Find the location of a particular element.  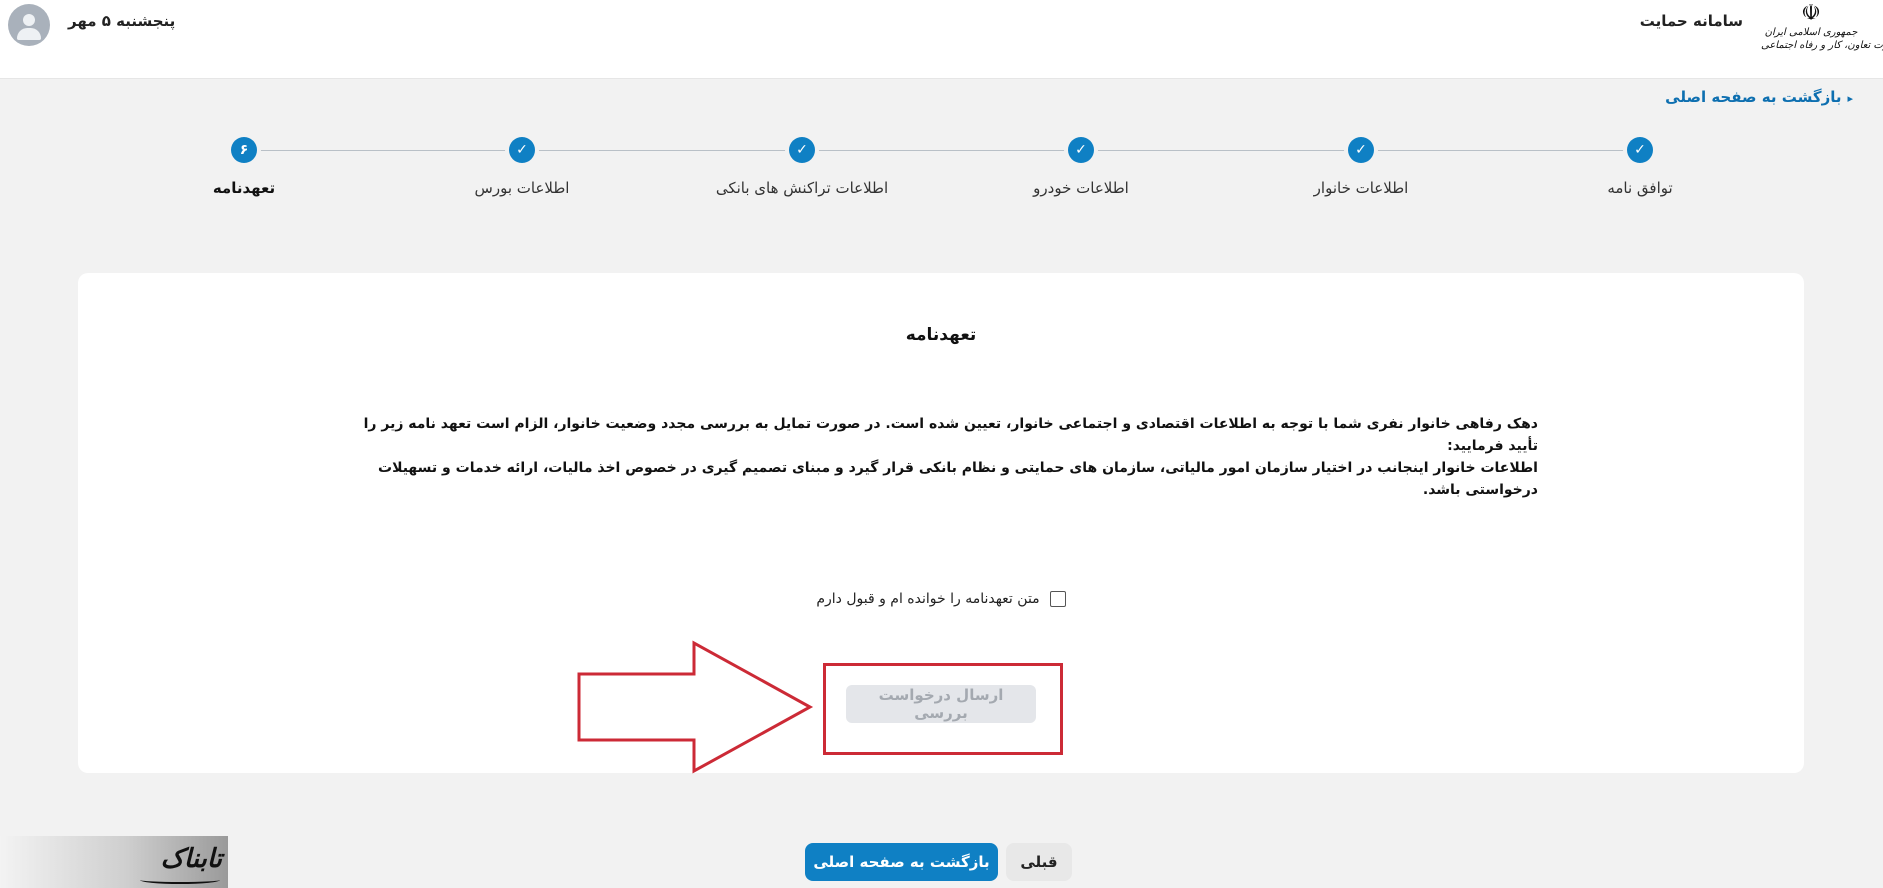

watermark-swoosh is located at coordinates (180, 880).